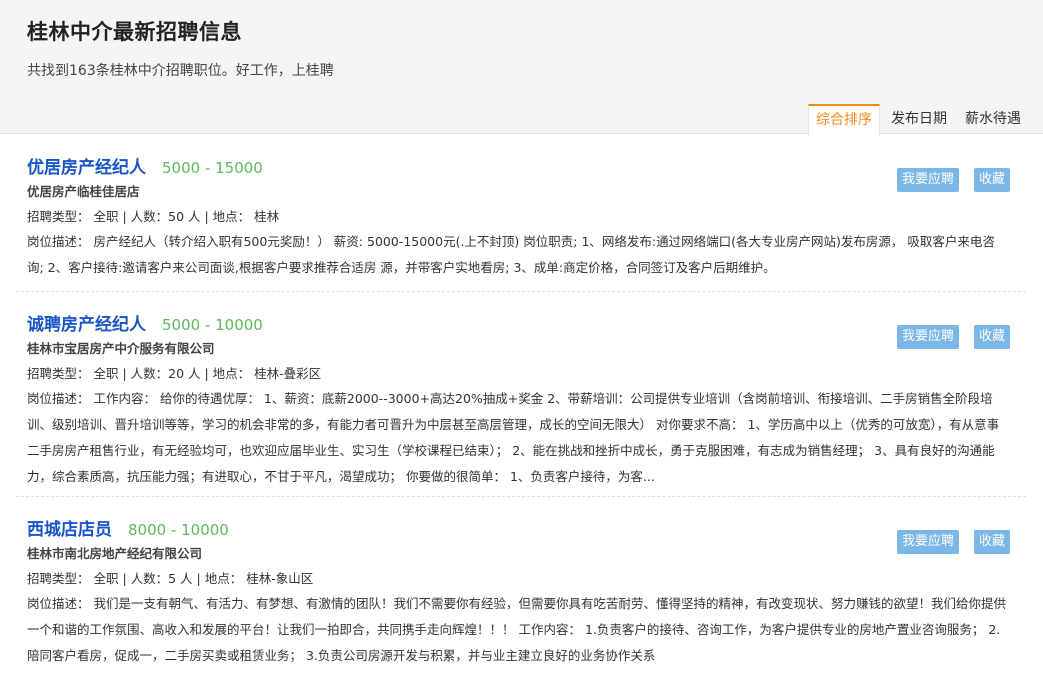 This screenshot has height=678, width=1043. What do you see at coordinates (174, 373) in the screenshot?
I see `job-meta: 招聘类型： 全职 | 人数：20 人 | 地点： 桂林-叠彩区` at bounding box center [174, 373].